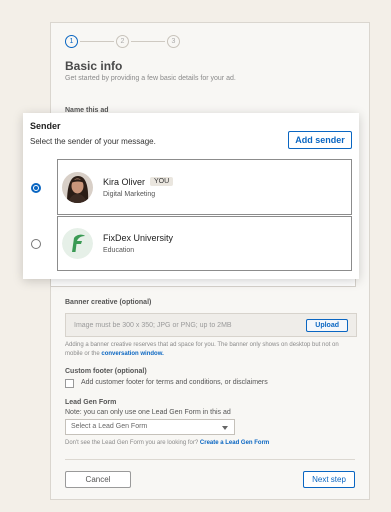 Image resolution: width=391 pixels, height=512 pixels. I want to click on avatar, so click(77, 187).